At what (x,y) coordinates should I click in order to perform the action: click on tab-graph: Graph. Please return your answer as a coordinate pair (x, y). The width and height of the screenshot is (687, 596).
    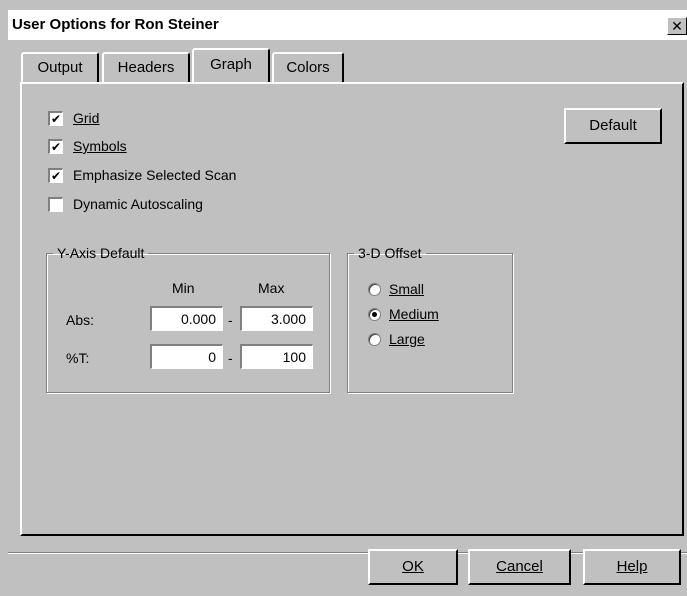
    Looking at the image, I should click on (231, 65).